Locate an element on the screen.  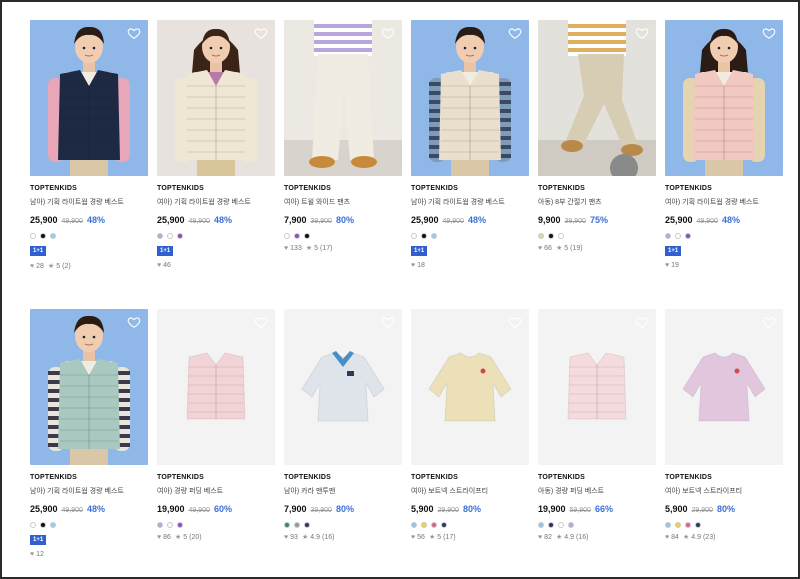
product-image-photo-boy-mint-vest is located at coordinates (89, 387).